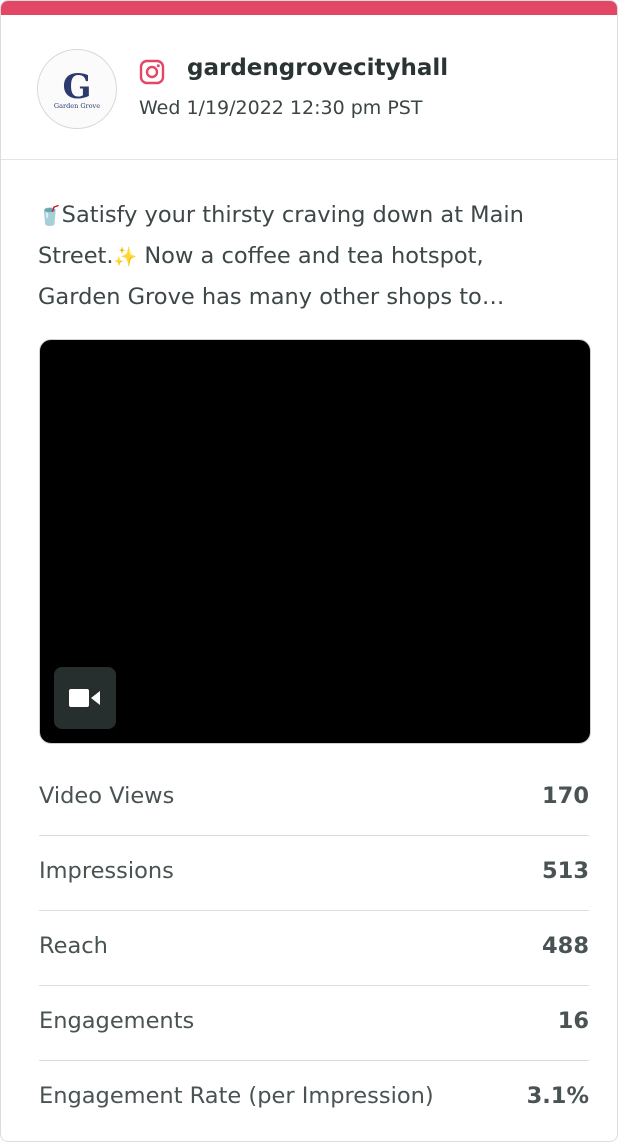 The width and height of the screenshot is (618, 1142). What do you see at coordinates (309, 8) in the screenshot?
I see `accent-bar` at bounding box center [309, 8].